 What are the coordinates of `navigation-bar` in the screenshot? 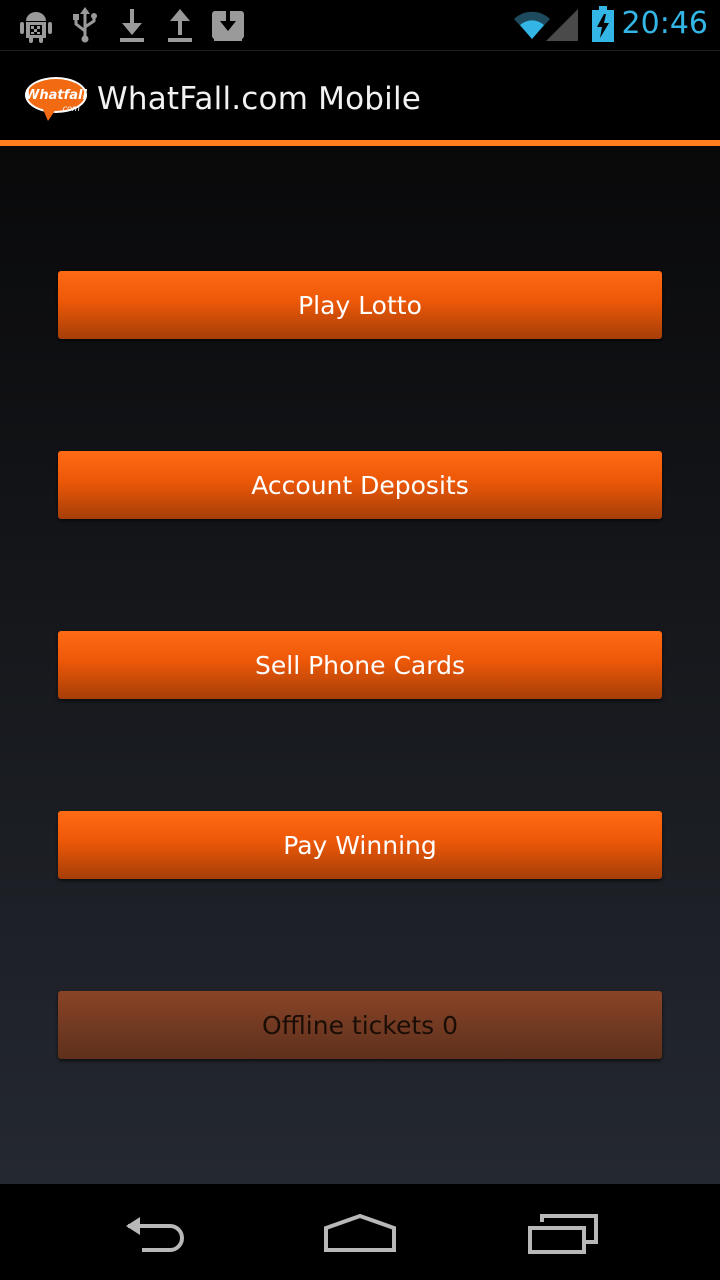 It's located at (360, 1232).